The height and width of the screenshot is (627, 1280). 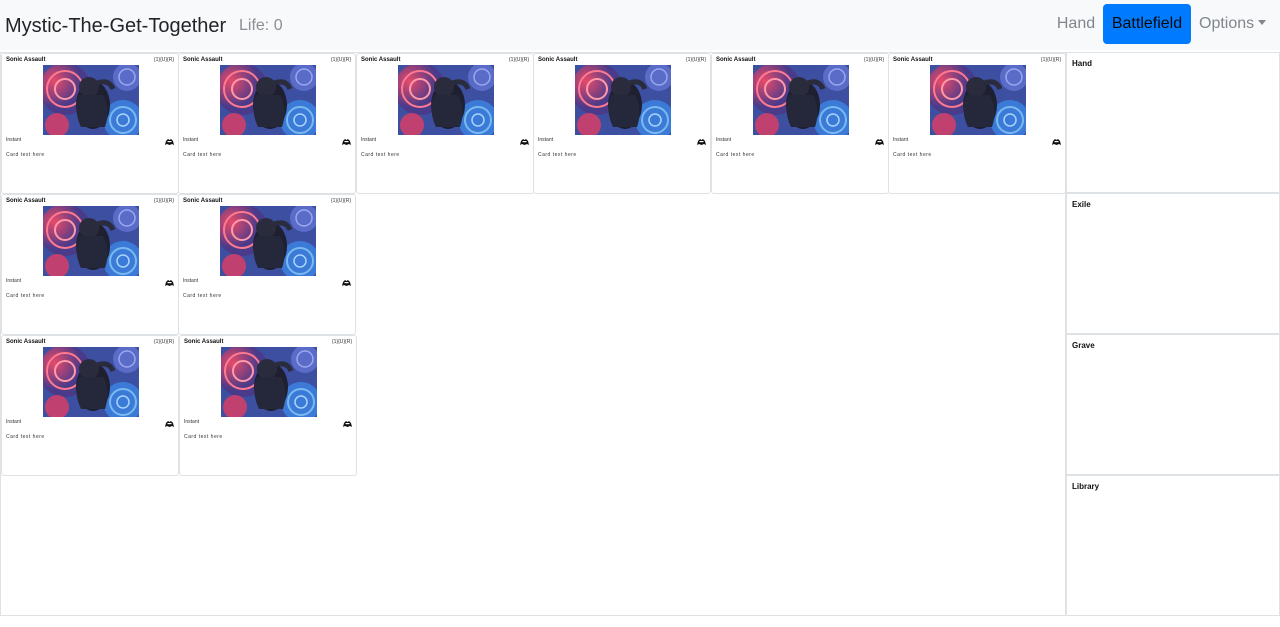 I want to click on options-dropdown: Options, so click(x=1234, y=24).